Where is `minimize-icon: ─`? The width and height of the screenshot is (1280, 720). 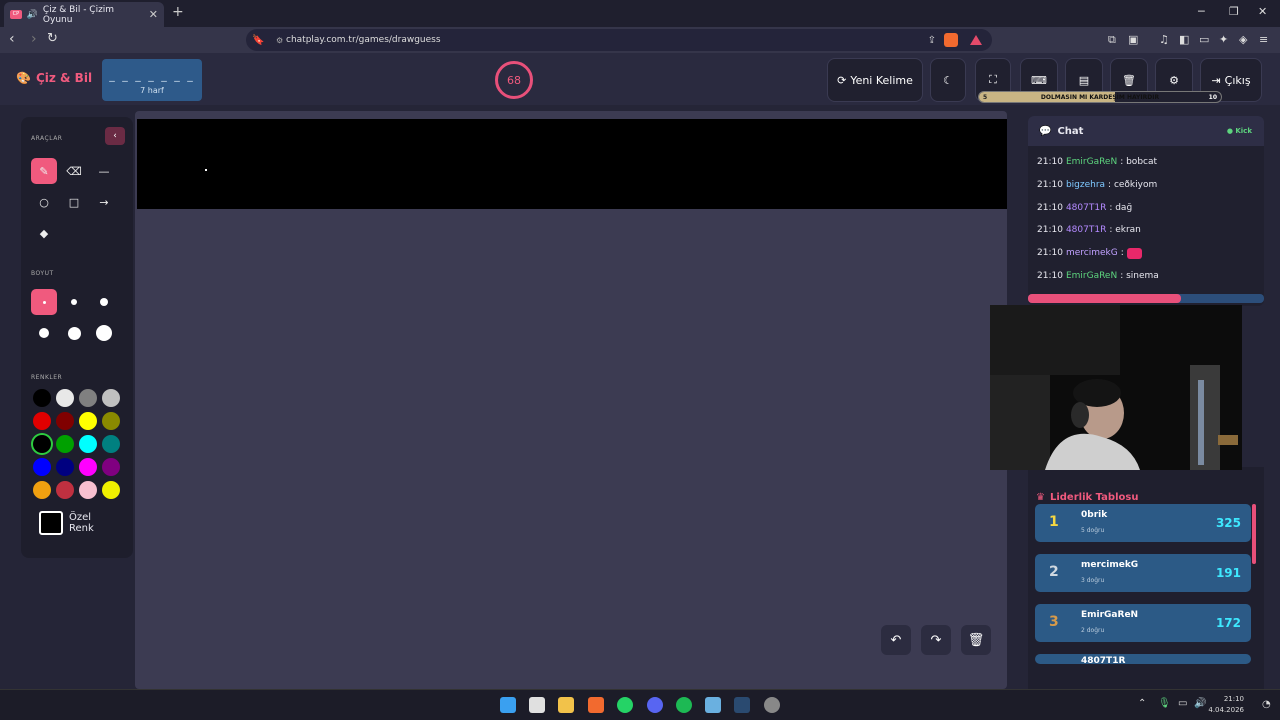 minimize-icon: ─ is located at coordinates (1201, 11).